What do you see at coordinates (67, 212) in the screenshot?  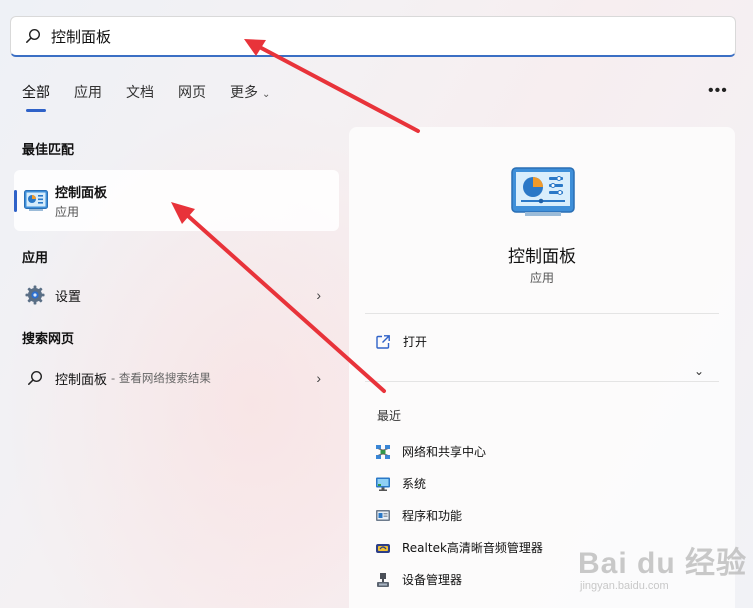 I see `best-match-type: 应用` at bounding box center [67, 212].